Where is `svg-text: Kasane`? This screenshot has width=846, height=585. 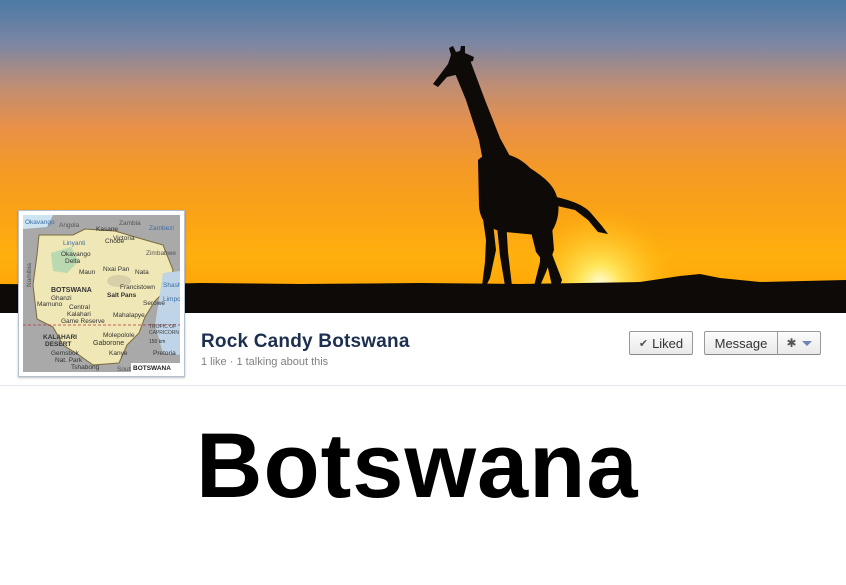
svg-text: Kasane is located at coordinates (107, 229).